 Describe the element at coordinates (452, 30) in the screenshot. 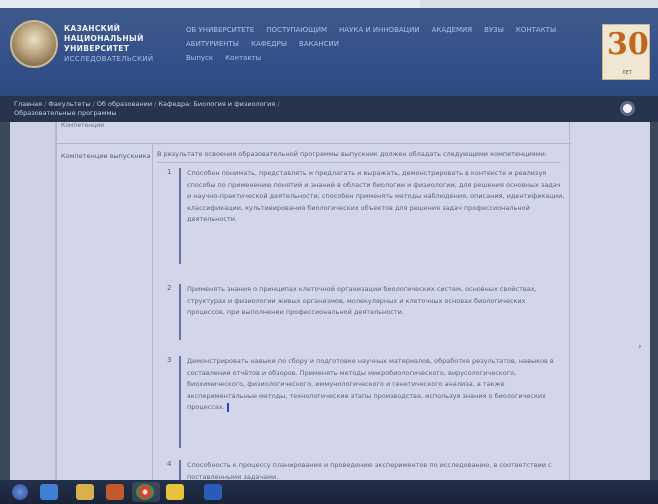

I see `nav-link-academy: АКАДЕМИЯ` at that location.